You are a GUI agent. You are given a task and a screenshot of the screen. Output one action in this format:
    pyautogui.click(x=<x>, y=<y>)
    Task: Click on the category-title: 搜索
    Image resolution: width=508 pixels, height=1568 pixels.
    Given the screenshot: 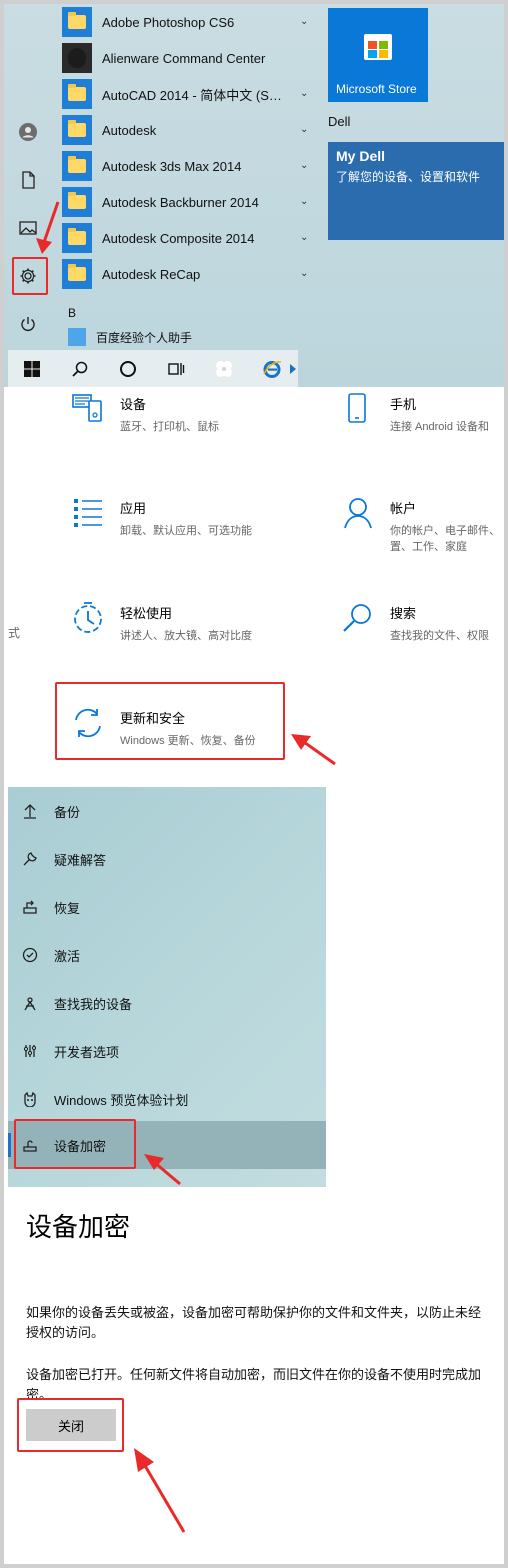 What is the action you would take?
    pyautogui.click(x=403, y=613)
    